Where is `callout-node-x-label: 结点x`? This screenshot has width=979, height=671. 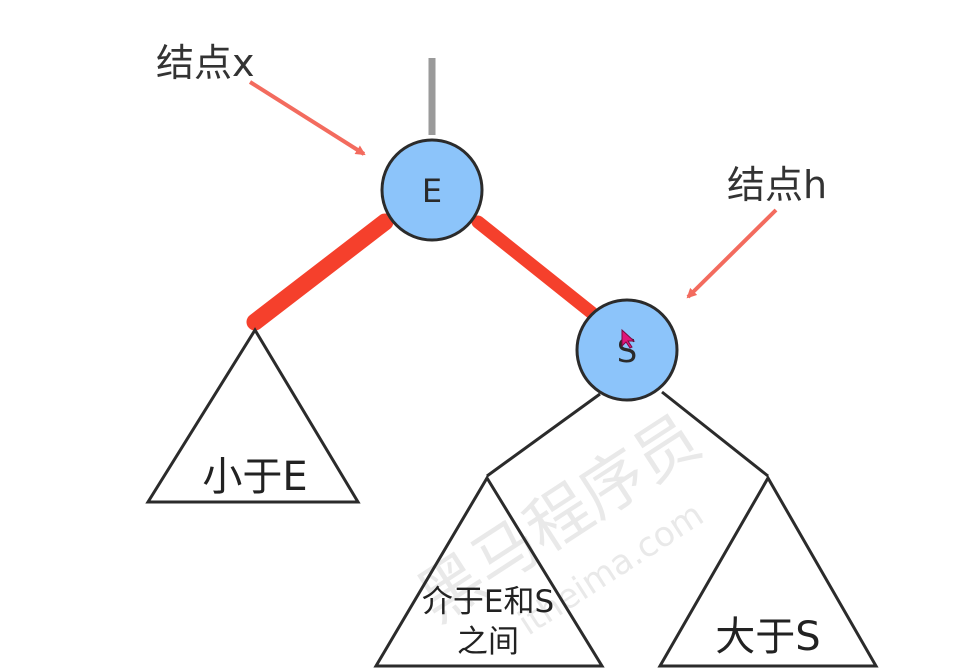
callout-node-x-label: 结点x is located at coordinates (205, 63).